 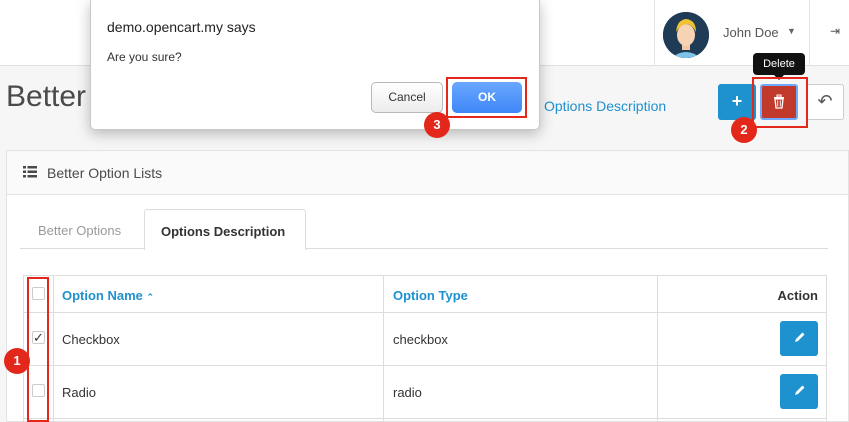 What do you see at coordinates (407, 392) in the screenshot?
I see `option-type: radio` at bounding box center [407, 392].